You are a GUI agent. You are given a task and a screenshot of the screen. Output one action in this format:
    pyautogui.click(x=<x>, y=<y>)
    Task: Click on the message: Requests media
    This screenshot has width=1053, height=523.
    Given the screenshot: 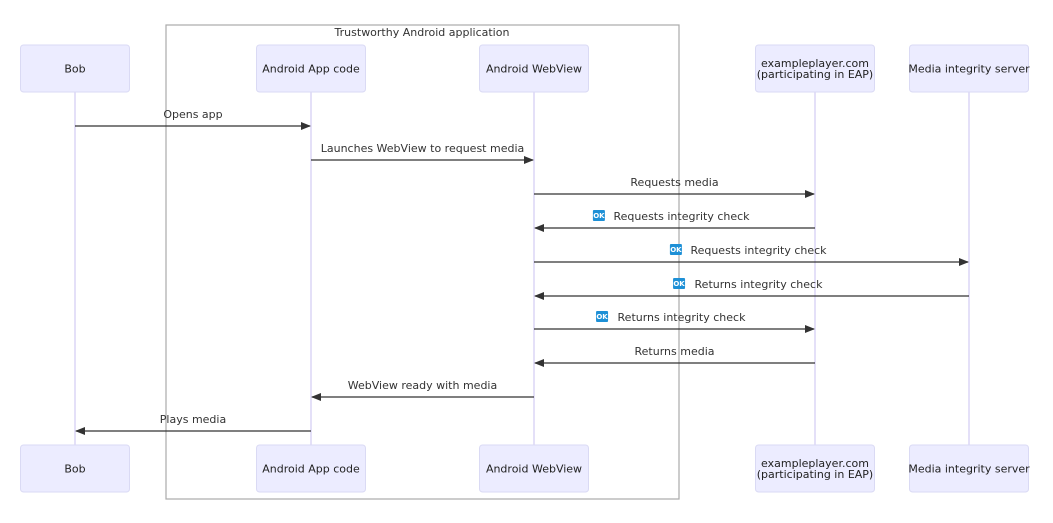 What is the action you would take?
    pyautogui.click(x=674, y=187)
    